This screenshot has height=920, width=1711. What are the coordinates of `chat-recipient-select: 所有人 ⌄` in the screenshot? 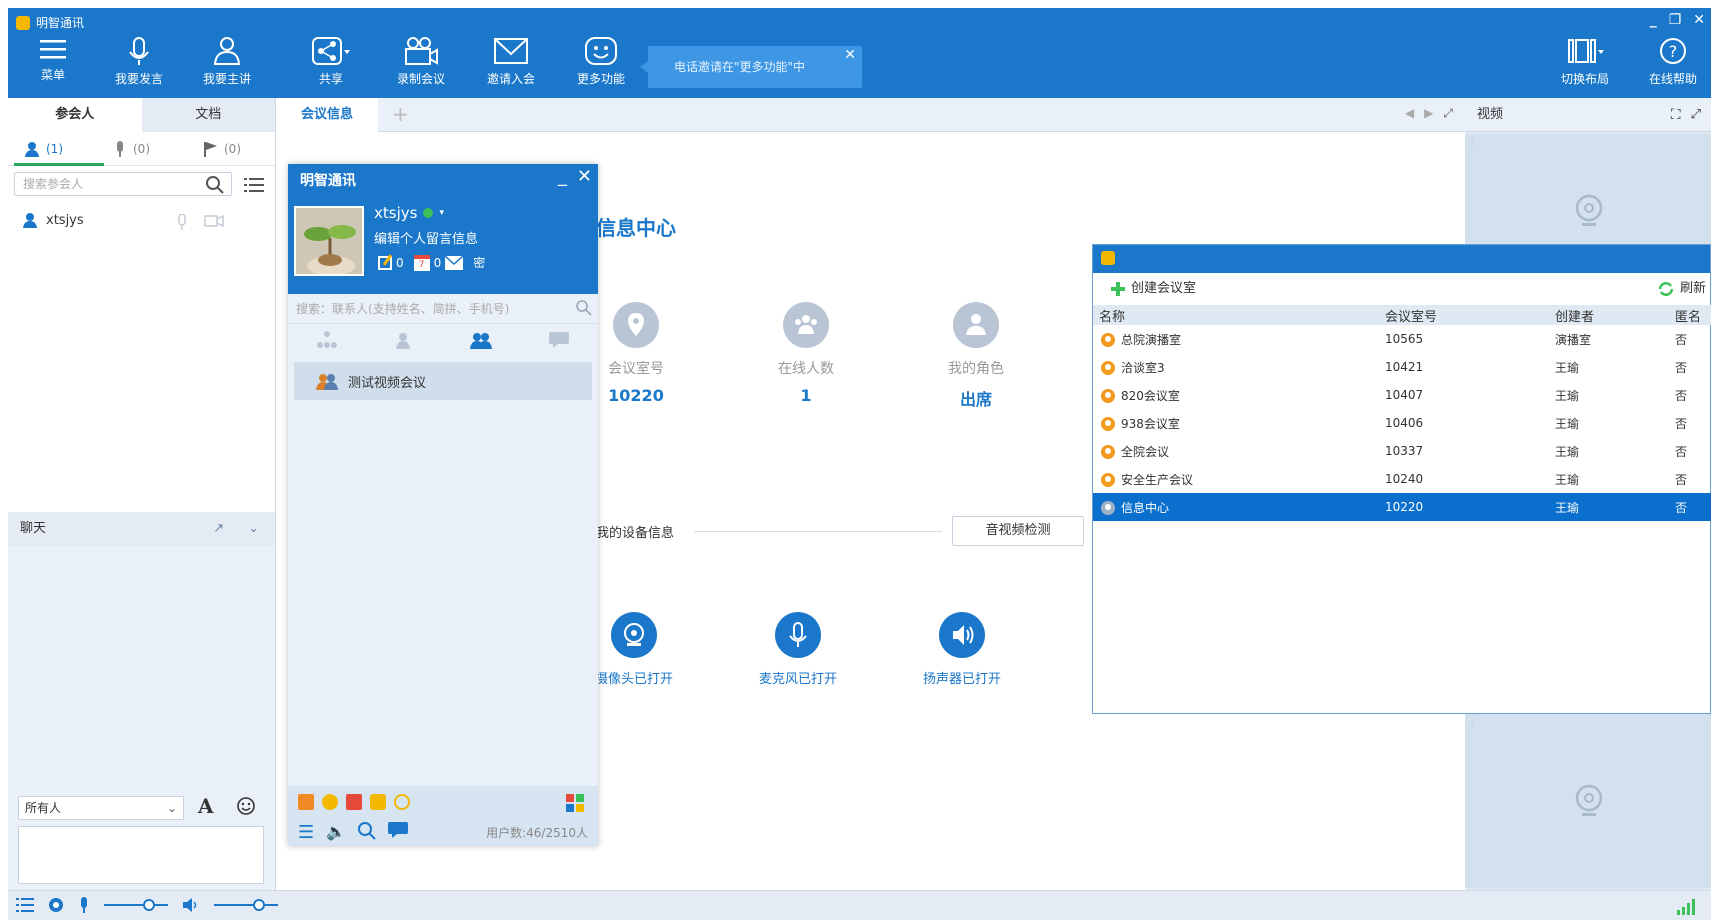 It's located at (101, 808).